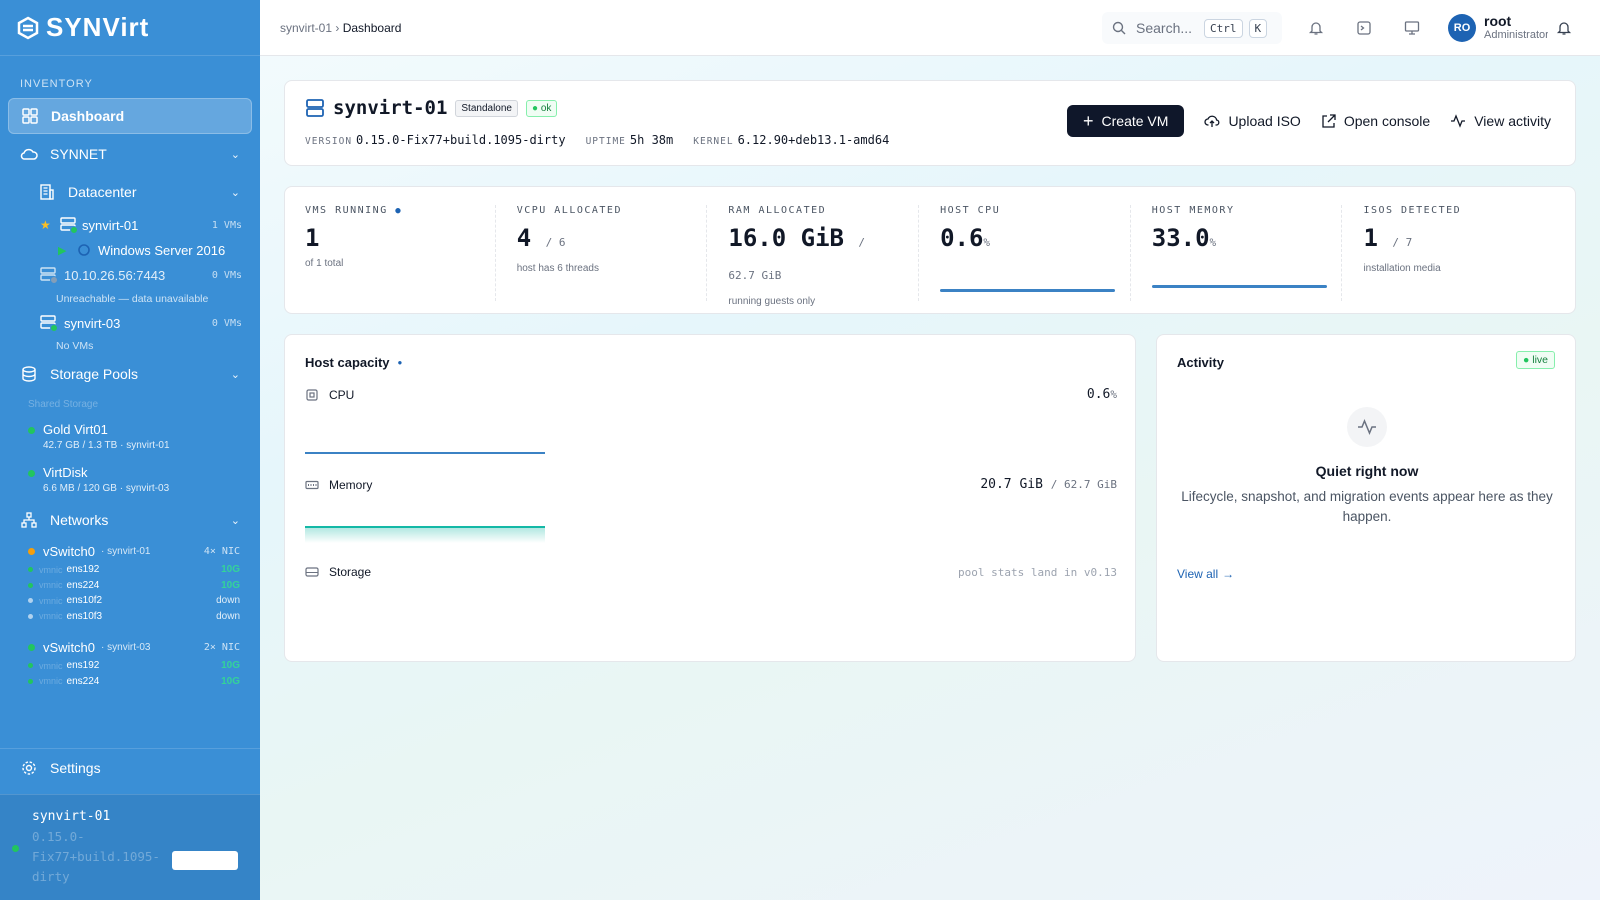 This screenshot has height=900, width=1600. I want to click on host-synvirt-03: synvirt-03 0 VMs, so click(130, 323).